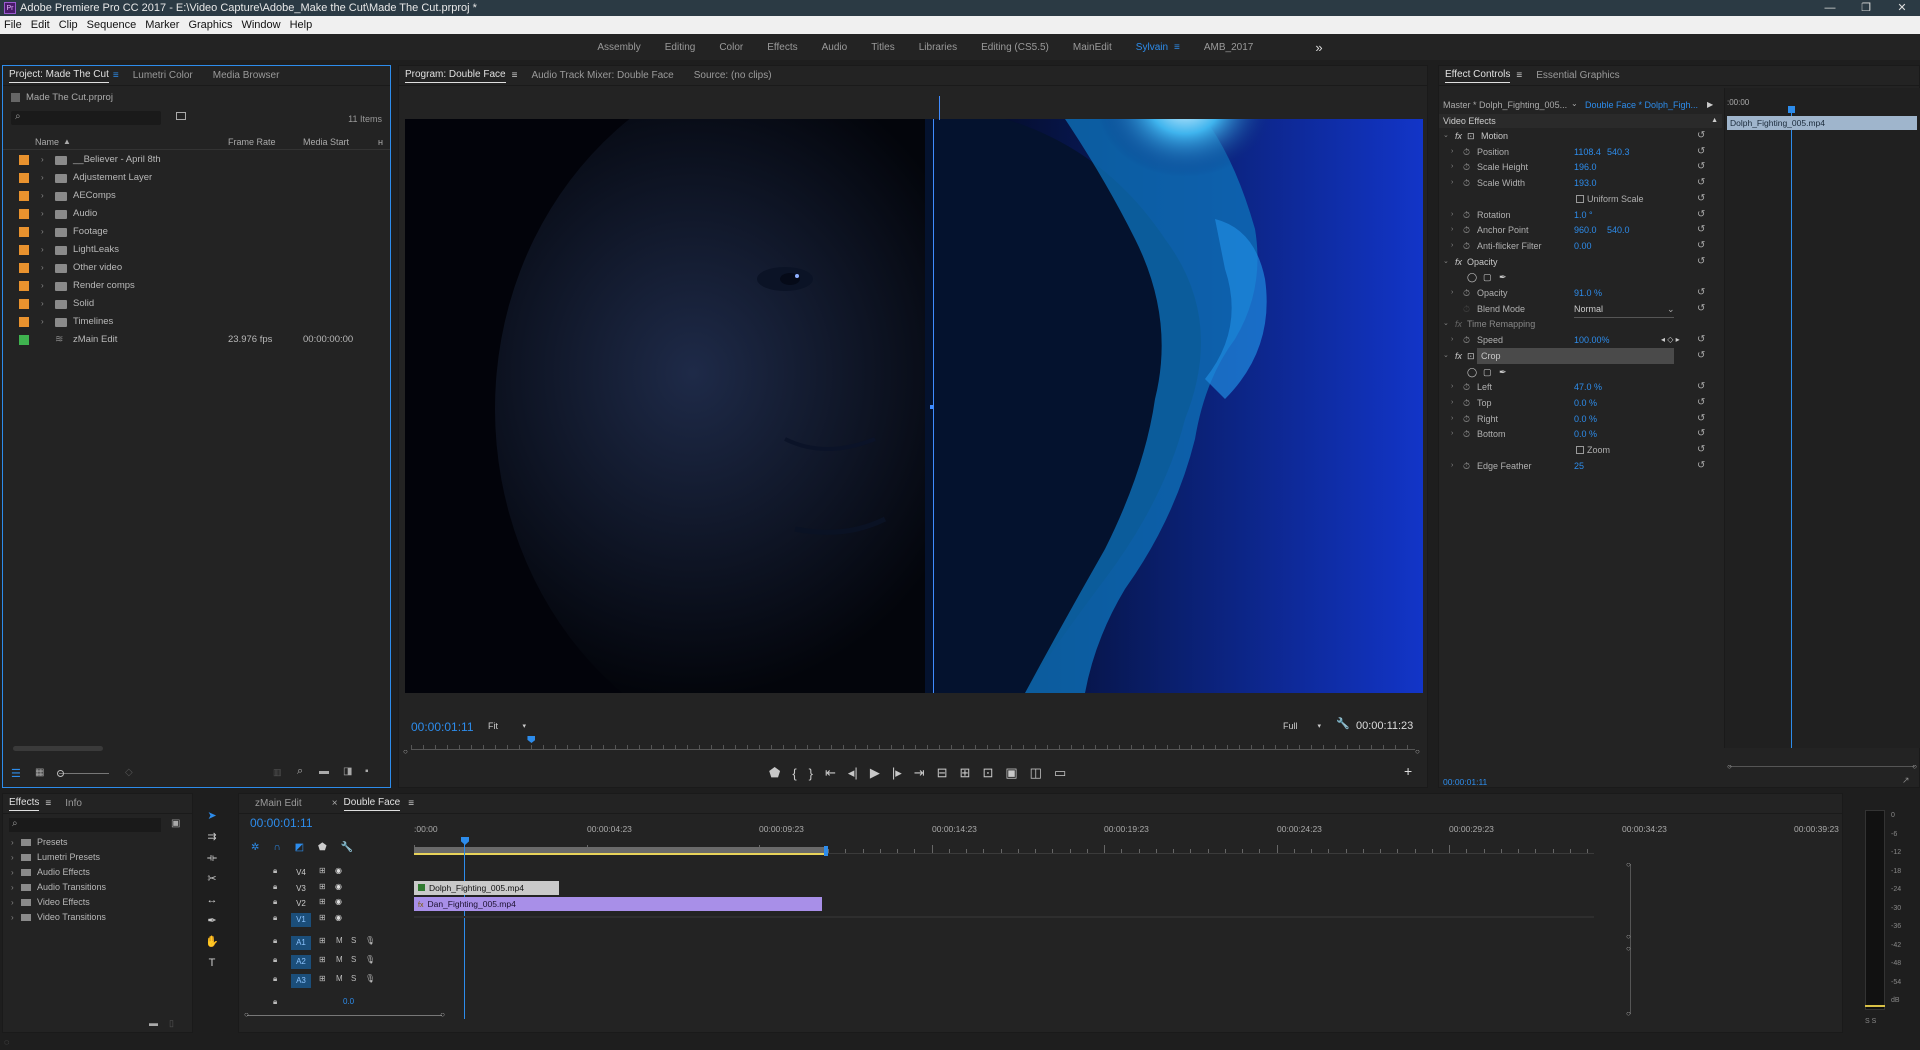 The width and height of the screenshot is (1920, 1050). Describe the element at coordinates (731, 47) in the screenshot. I see `workspace-color: Color` at that location.